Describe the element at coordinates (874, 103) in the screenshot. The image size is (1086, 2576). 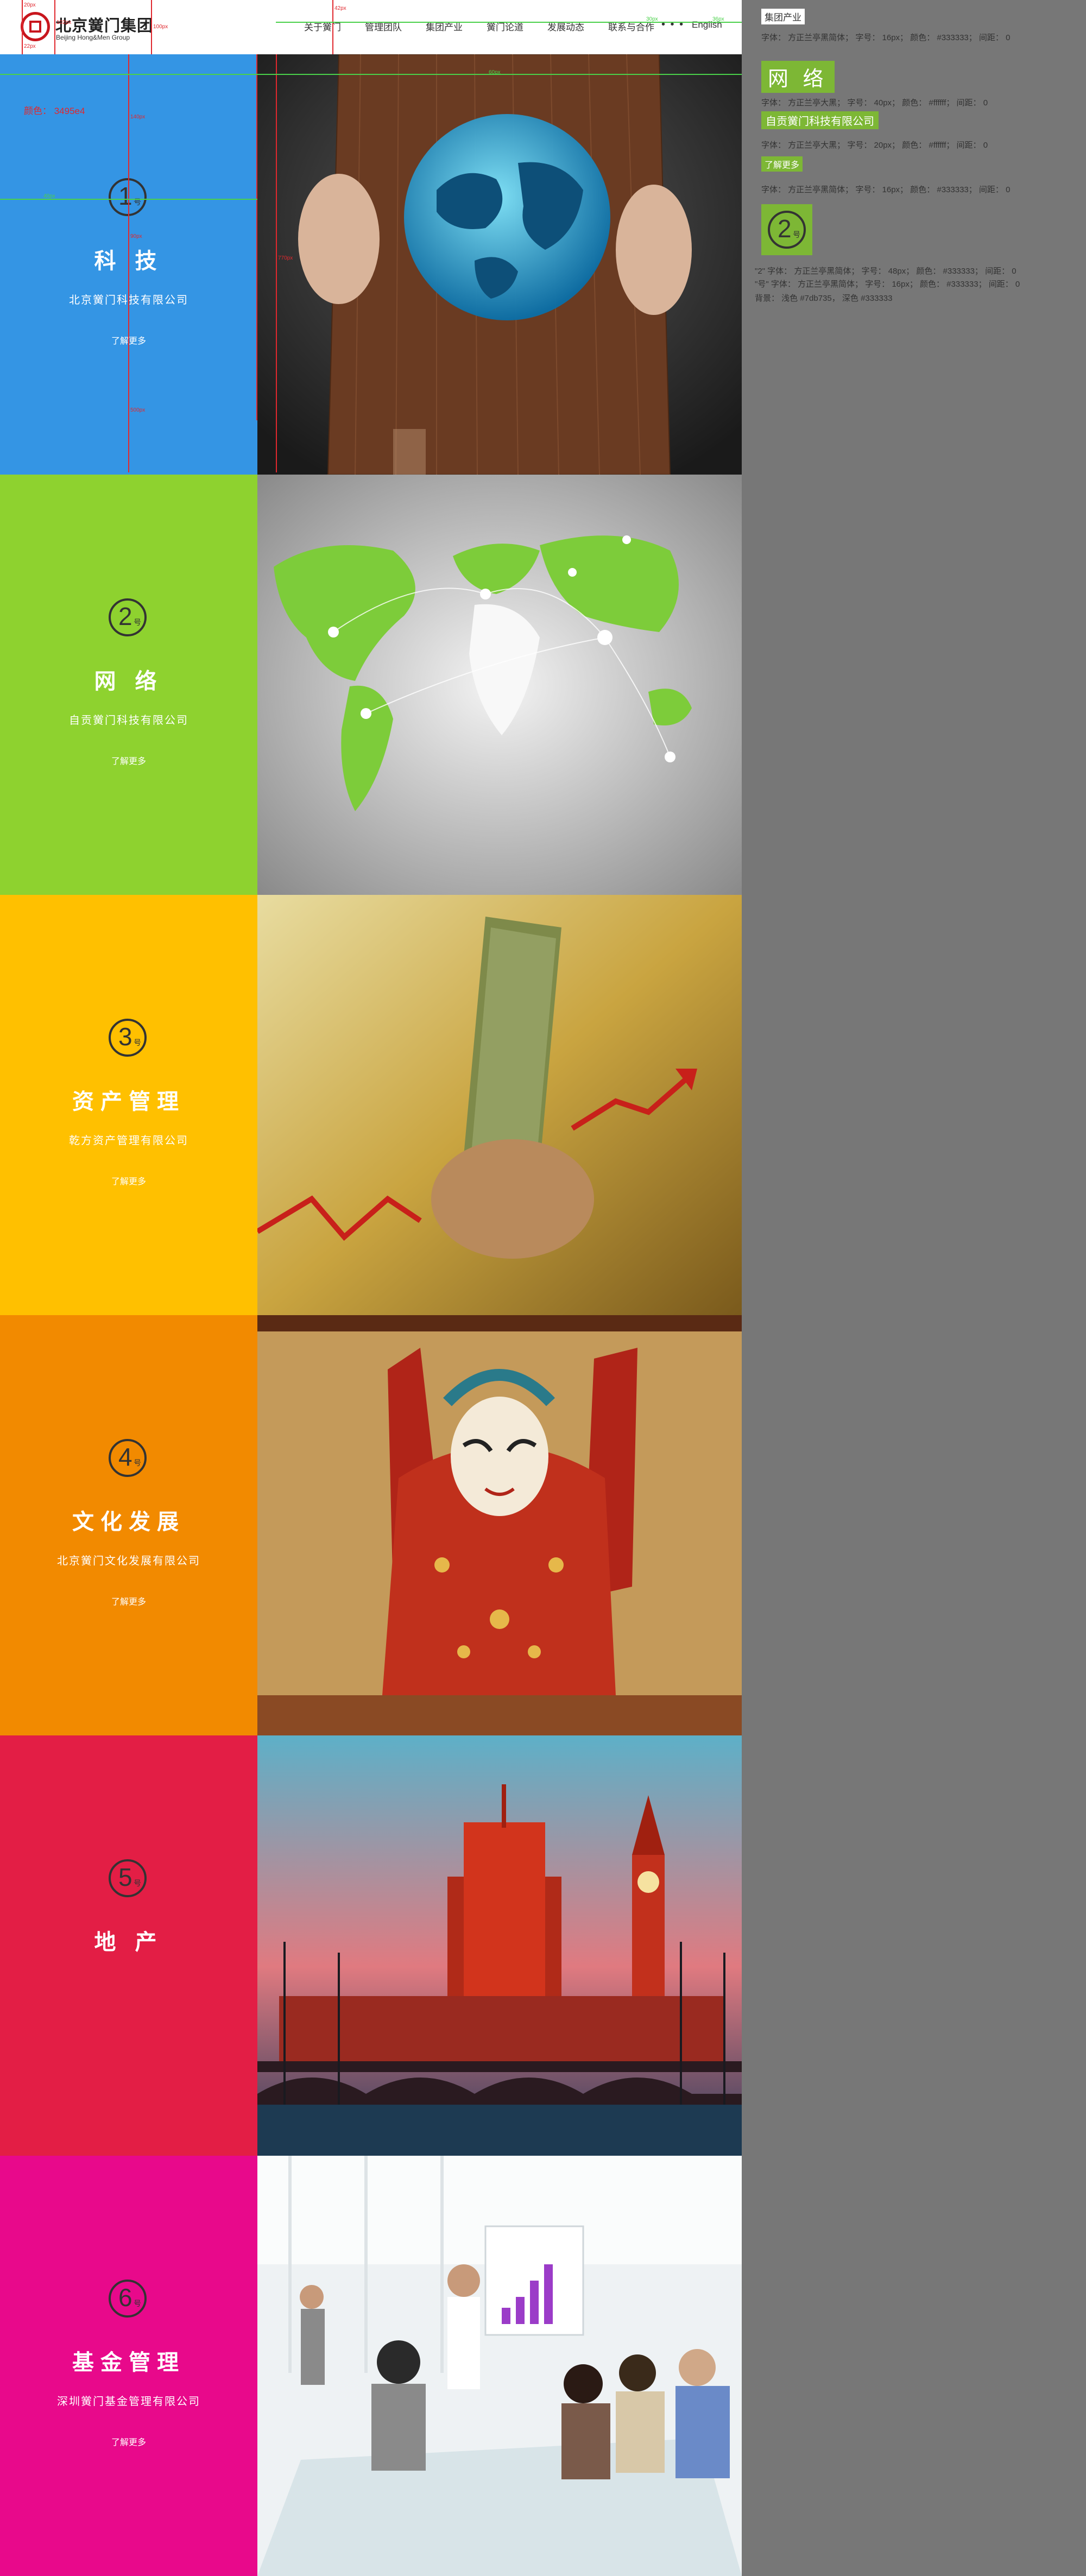
I see `spec-text-line: 字体： 方正兰亭大黑； 字号： 40px； 颜色： #ffffff； 间距： 0` at that location.